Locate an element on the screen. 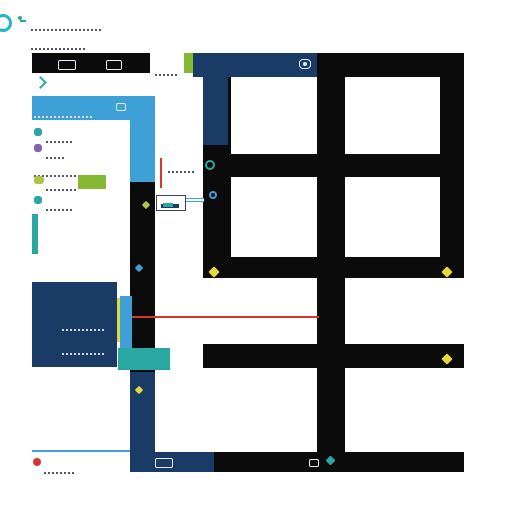 The width and height of the screenshot is (512, 512). list-item-5-label is located at coordinates (60, 210).